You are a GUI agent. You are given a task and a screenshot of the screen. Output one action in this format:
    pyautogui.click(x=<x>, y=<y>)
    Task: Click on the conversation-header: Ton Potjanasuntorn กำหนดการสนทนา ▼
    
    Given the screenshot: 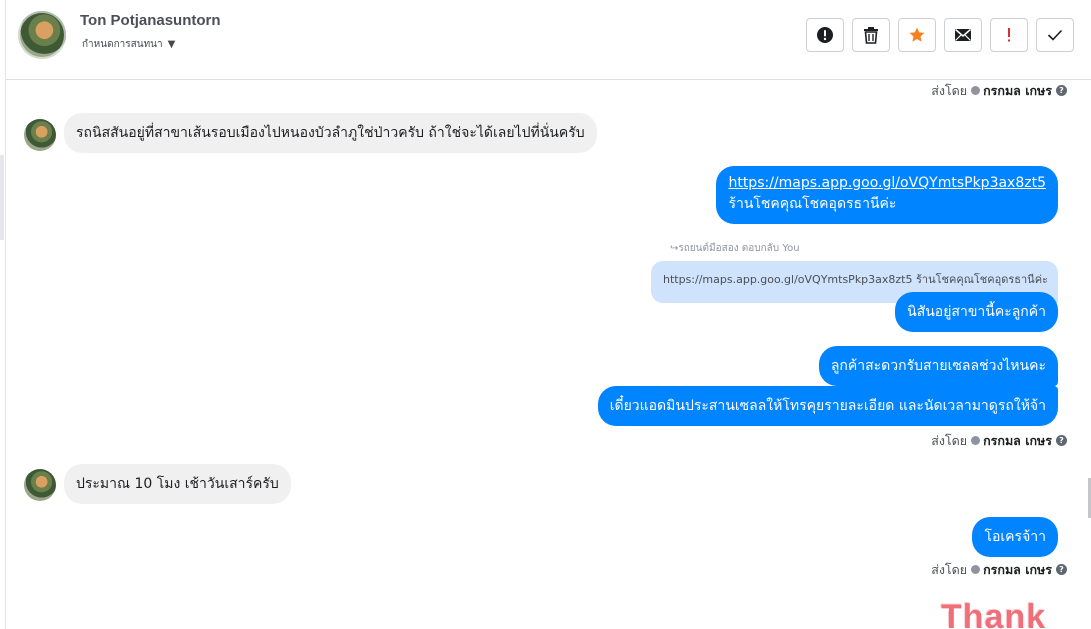 What is the action you would take?
    pyautogui.click(x=548, y=40)
    